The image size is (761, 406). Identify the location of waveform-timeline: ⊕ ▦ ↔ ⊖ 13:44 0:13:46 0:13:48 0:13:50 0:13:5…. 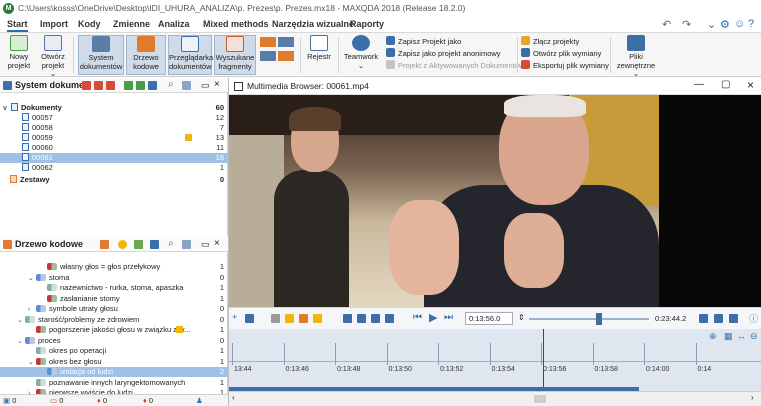
(495, 360).